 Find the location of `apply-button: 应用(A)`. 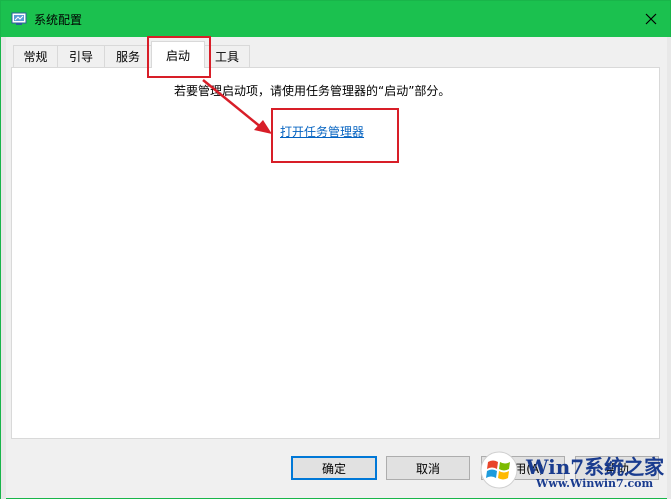

apply-button: 应用(A) is located at coordinates (523, 468).